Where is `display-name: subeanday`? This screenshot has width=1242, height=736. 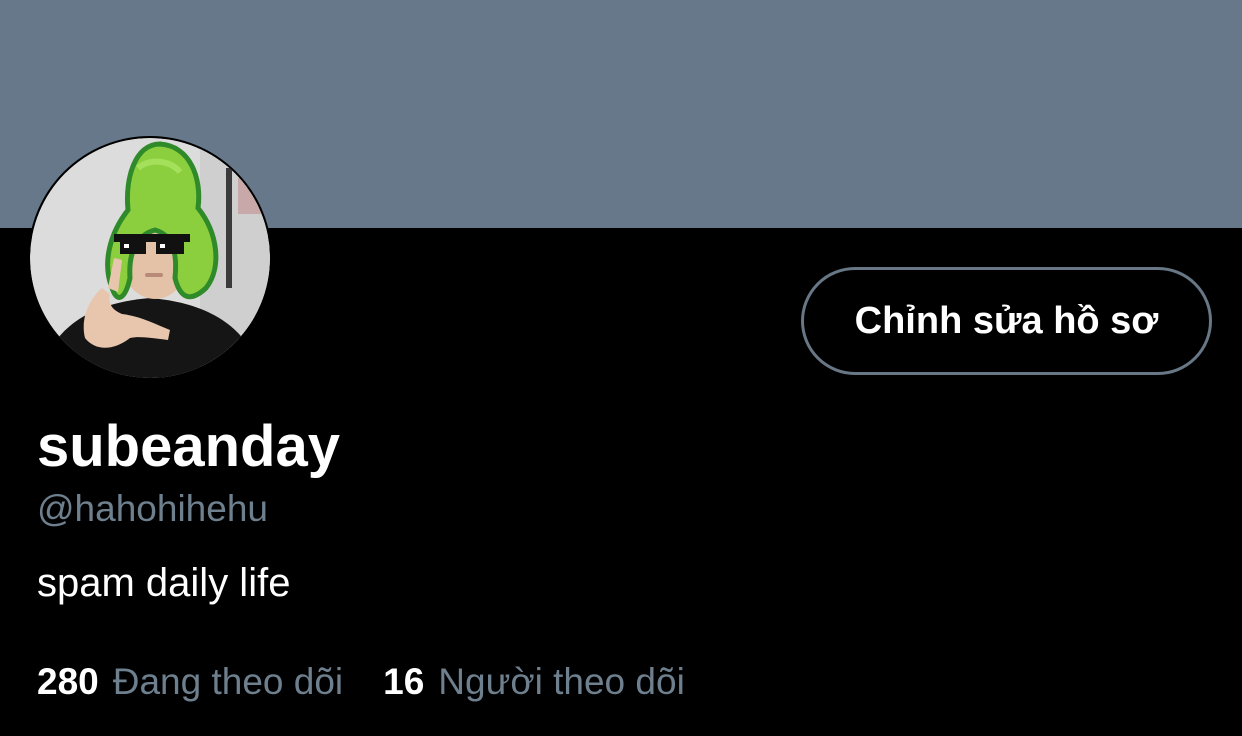 display-name: subeanday is located at coordinates (188, 446).